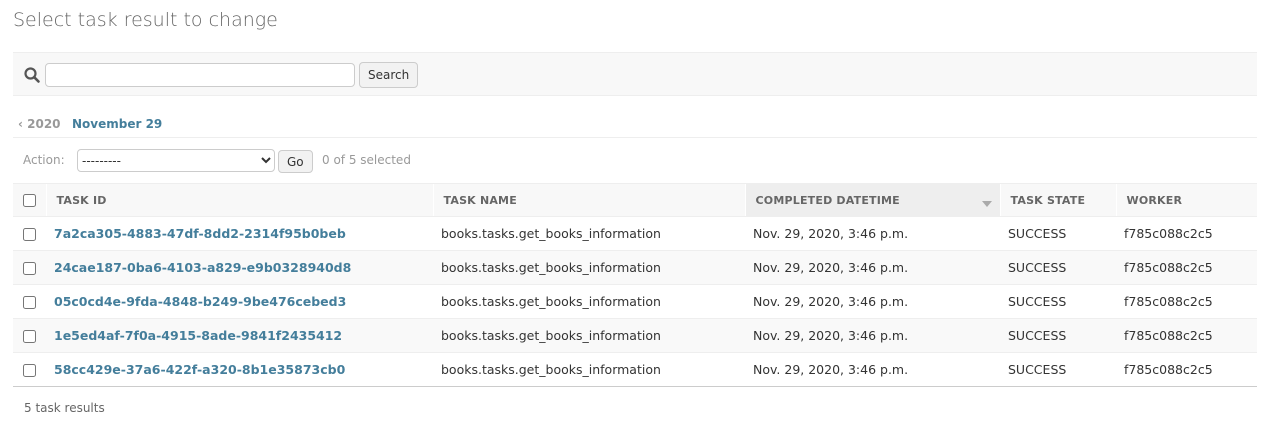 Image resolution: width=1267 pixels, height=424 pixels. Describe the element at coordinates (198, 335) in the screenshot. I see `task-id-link: 1e5ed4af-7f0a-4915-8ade-9841f2435412` at that location.